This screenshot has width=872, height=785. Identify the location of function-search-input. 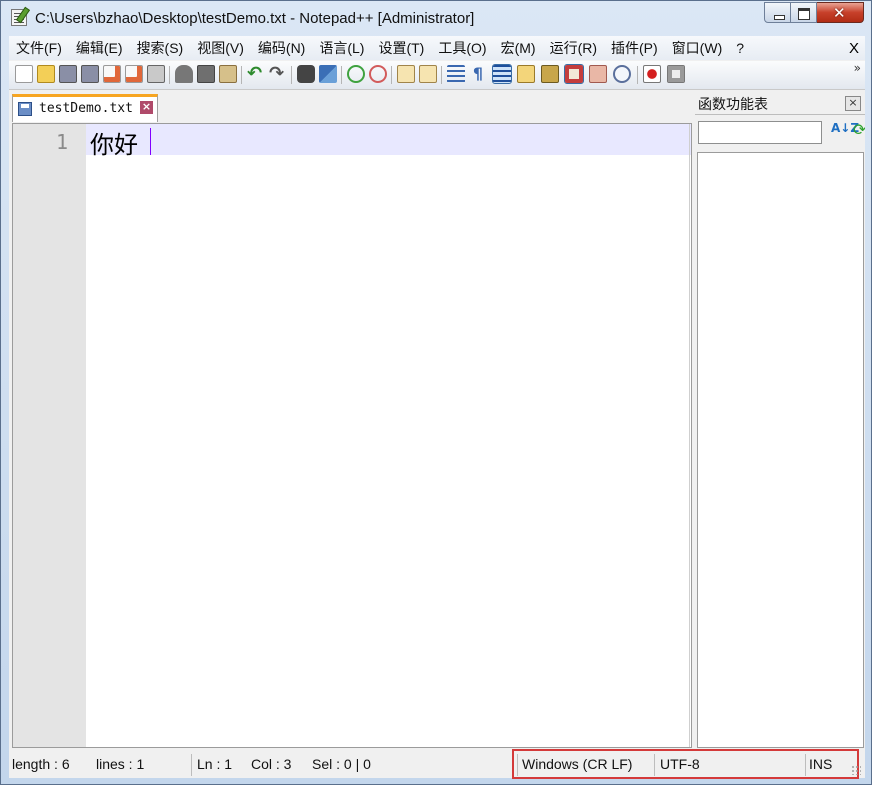
(760, 132).